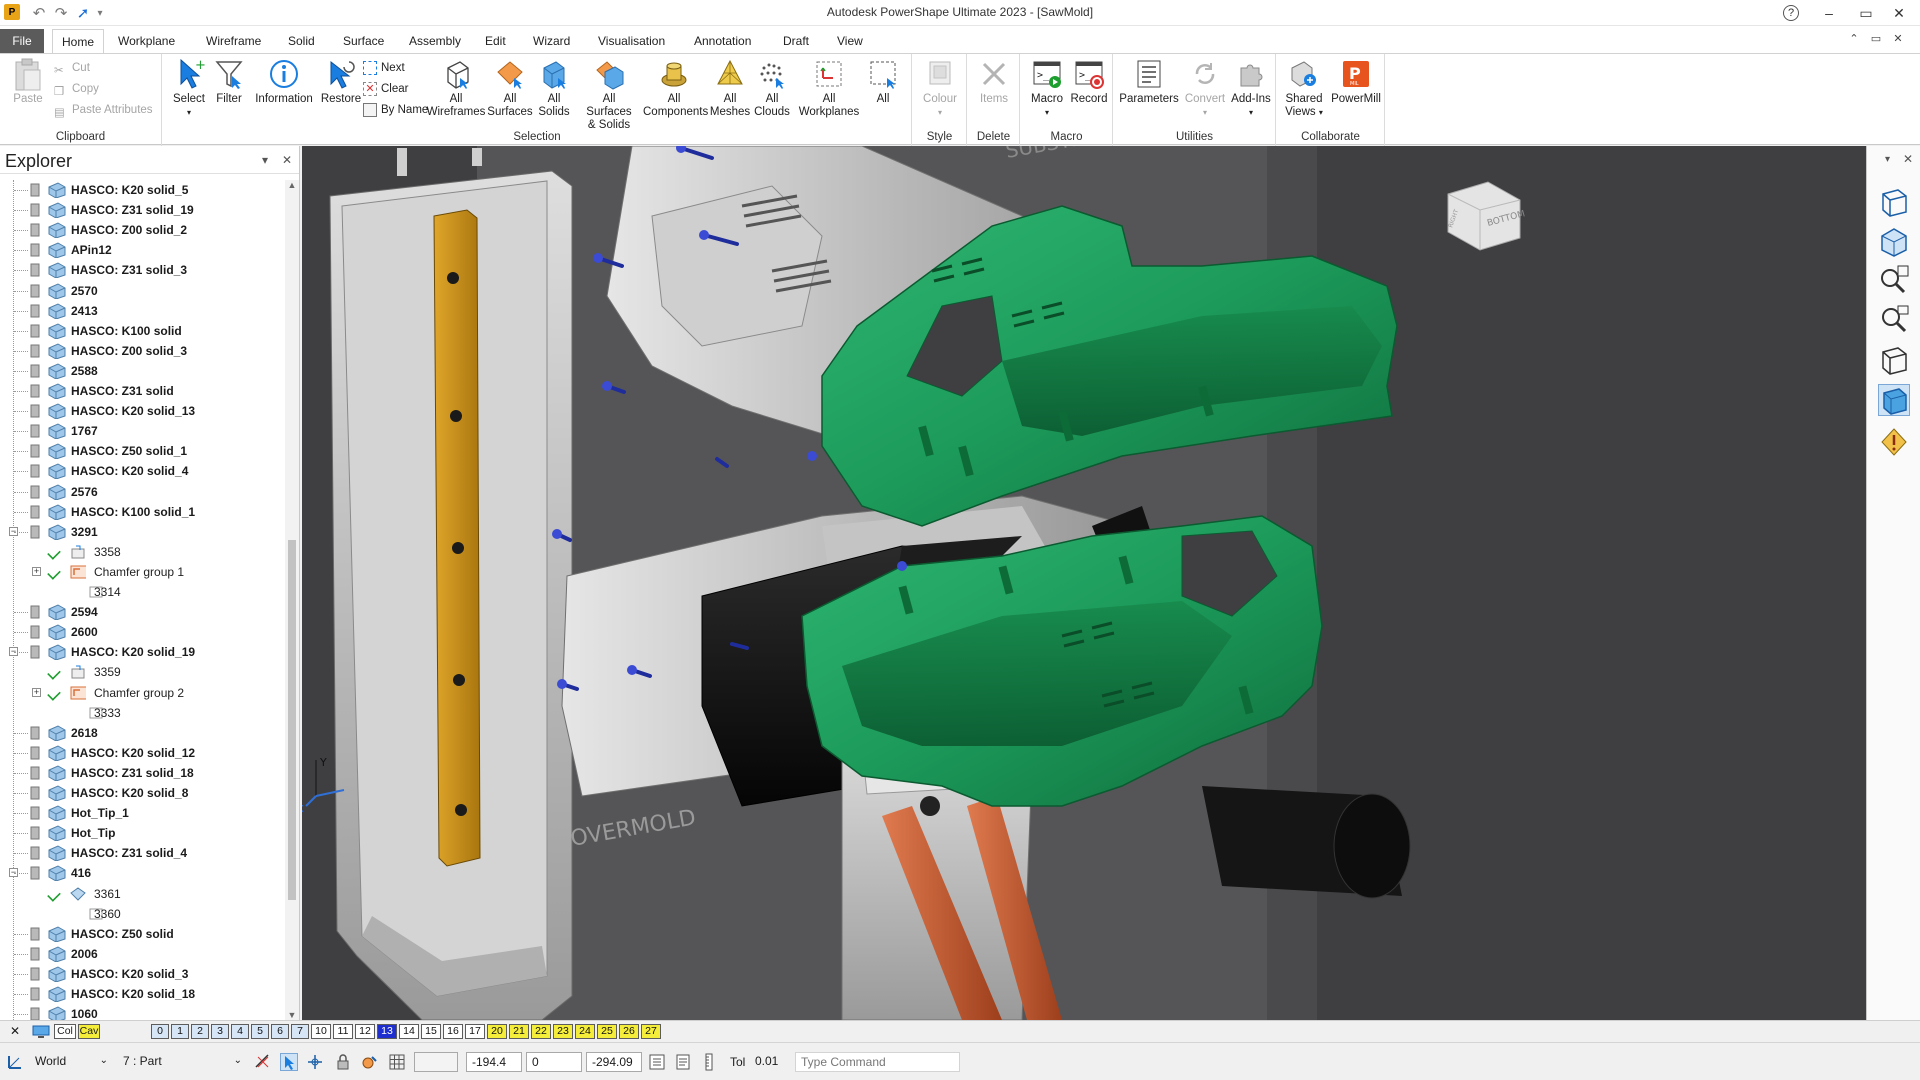 The image size is (1920, 1080). I want to click on level-button: 0, so click(160, 1031).